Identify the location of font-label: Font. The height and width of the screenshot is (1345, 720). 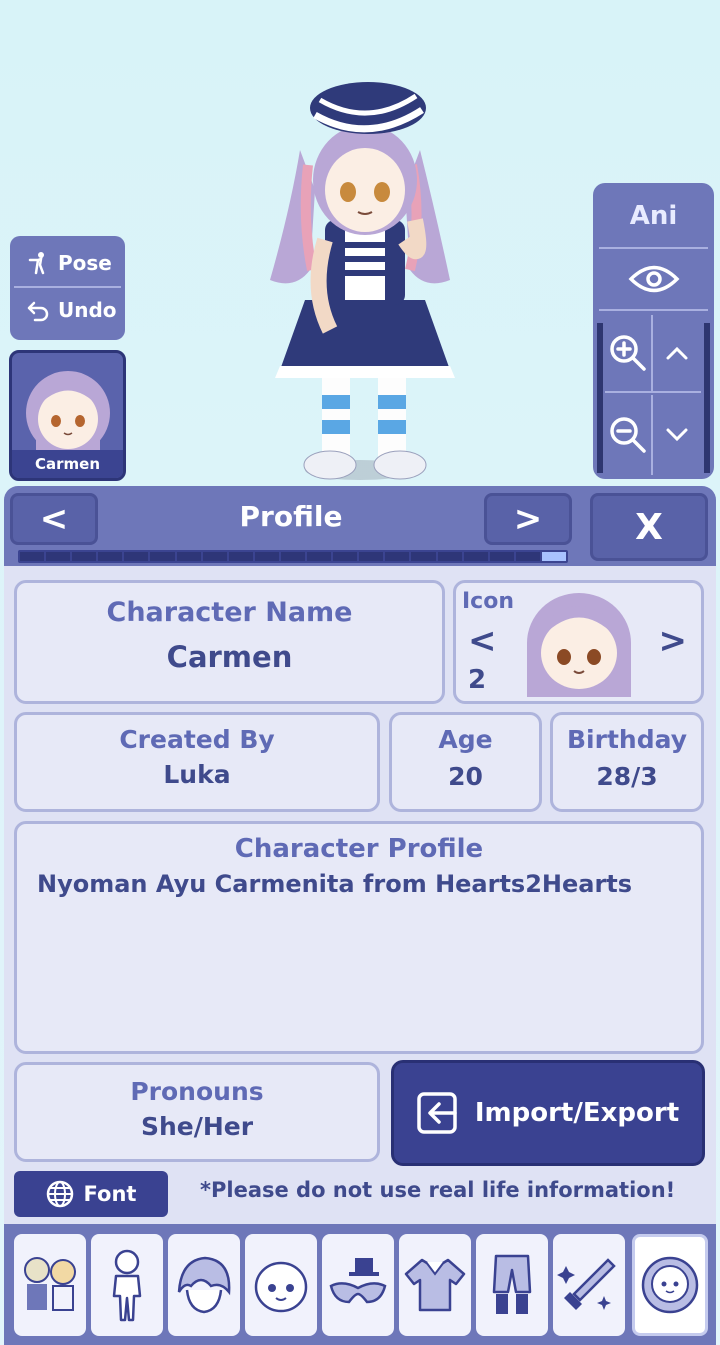
(110, 1194).